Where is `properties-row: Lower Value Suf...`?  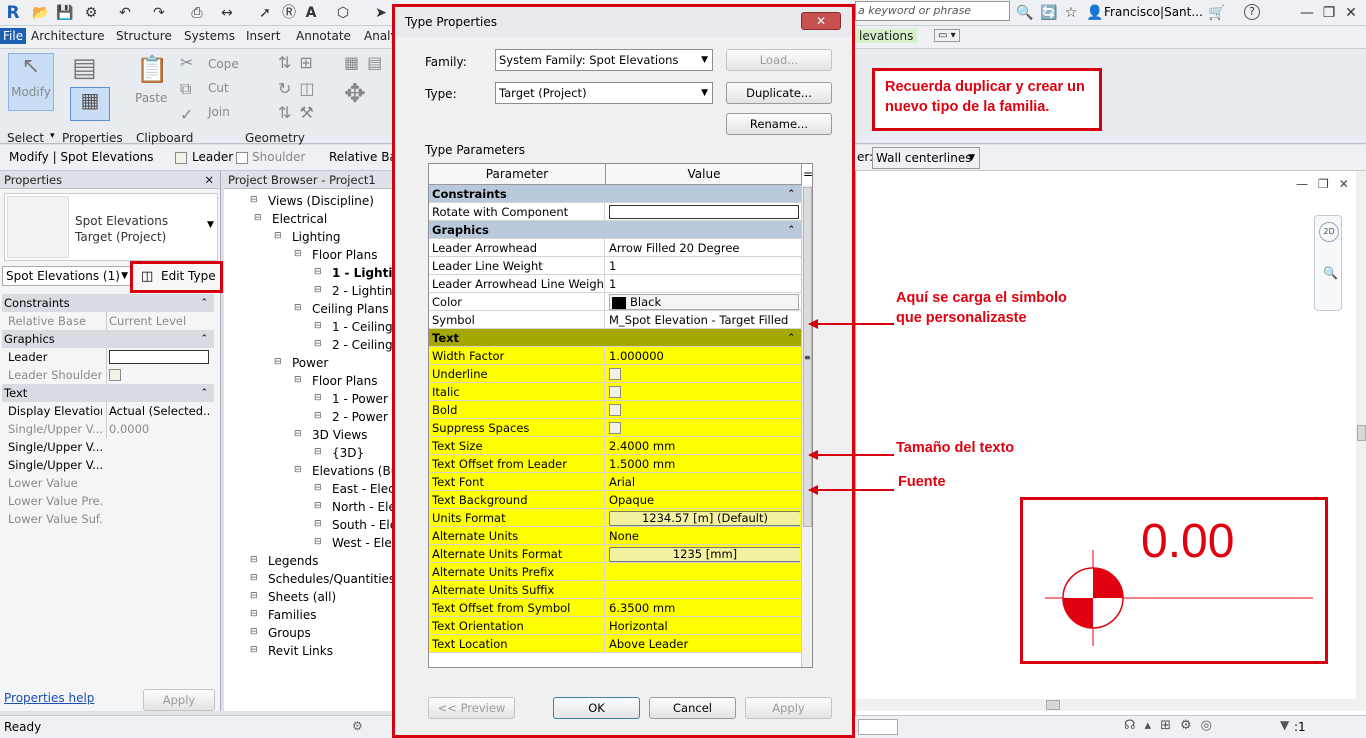 properties-row: Lower Value Suf... is located at coordinates (108, 519).